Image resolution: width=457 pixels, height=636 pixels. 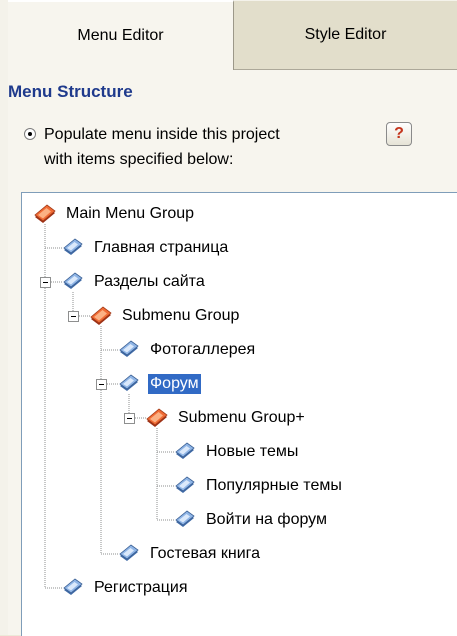 What do you see at coordinates (205, 553) in the screenshot?
I see `tree-node-label: Гостевая книга` at bounding box center [205, 553].